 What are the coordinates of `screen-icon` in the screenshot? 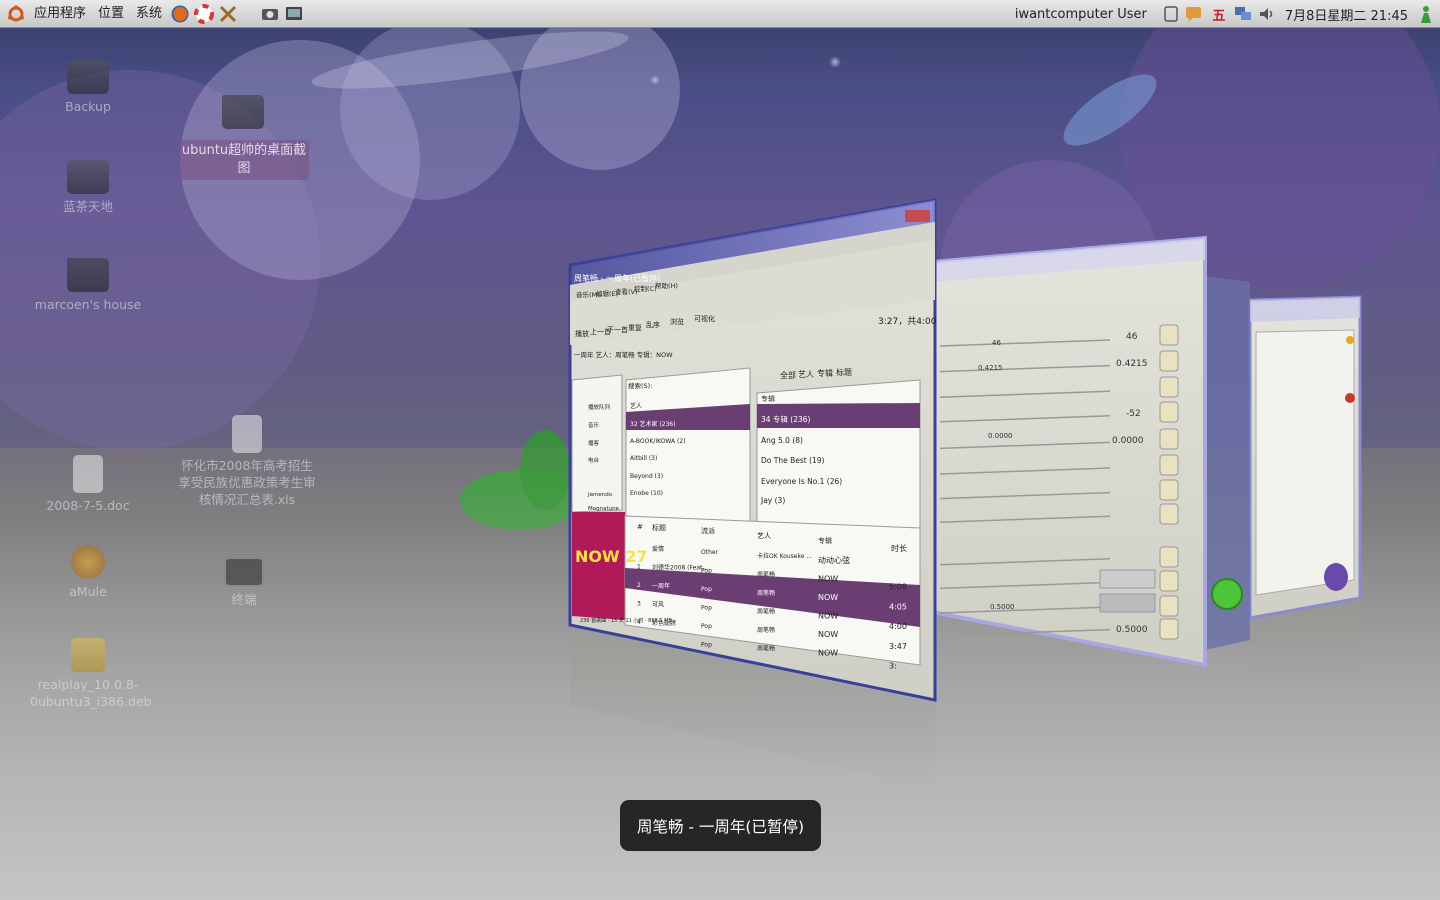 It's located at (294, 14).